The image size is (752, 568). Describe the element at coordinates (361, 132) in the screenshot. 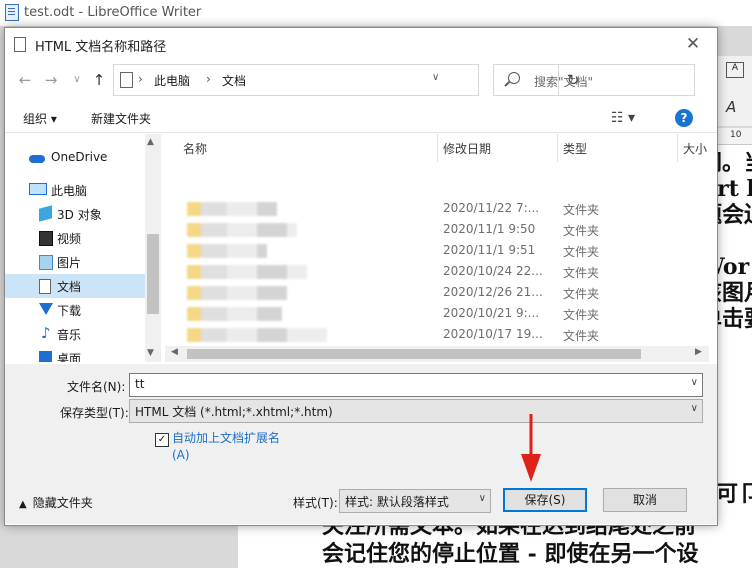

I see `divider` at that location.